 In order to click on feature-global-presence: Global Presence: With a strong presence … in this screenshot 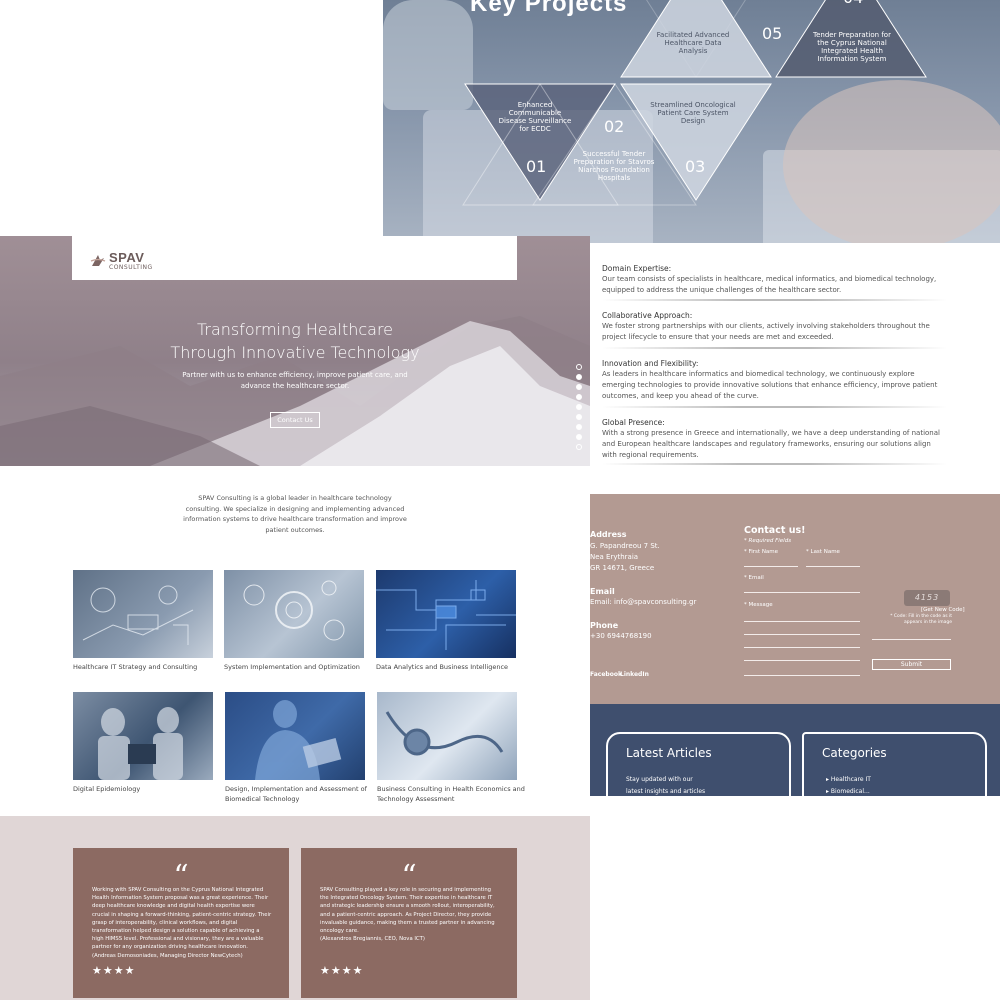, I will do `click(772, 439)`.